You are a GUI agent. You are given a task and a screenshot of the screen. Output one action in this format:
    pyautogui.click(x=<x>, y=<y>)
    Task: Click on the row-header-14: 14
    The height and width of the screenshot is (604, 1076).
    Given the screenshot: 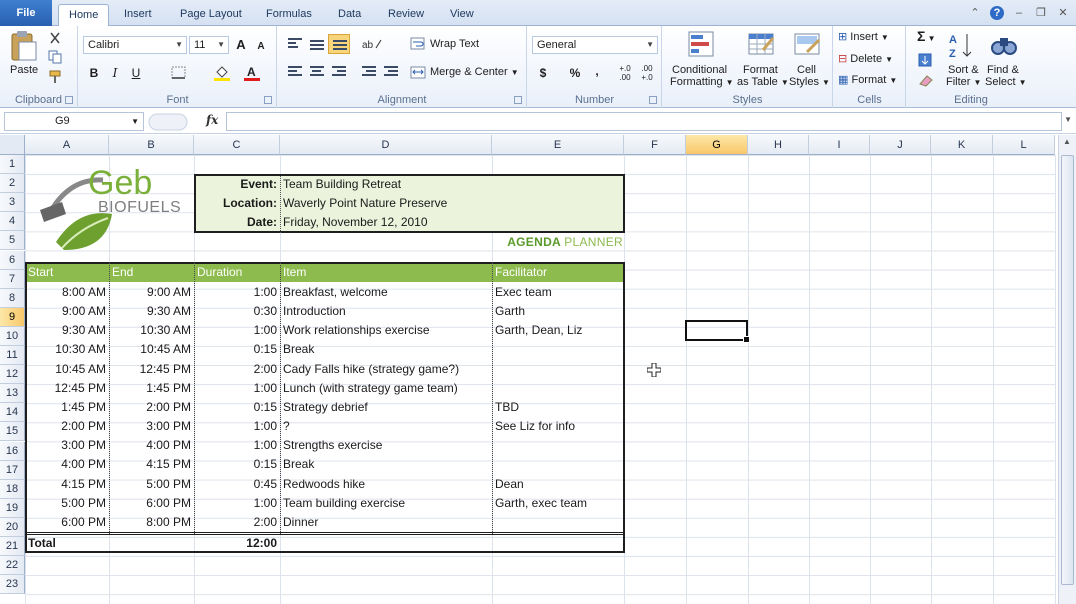 What is the action you would take?
    pyautogui.click(x=12, y=413)
    